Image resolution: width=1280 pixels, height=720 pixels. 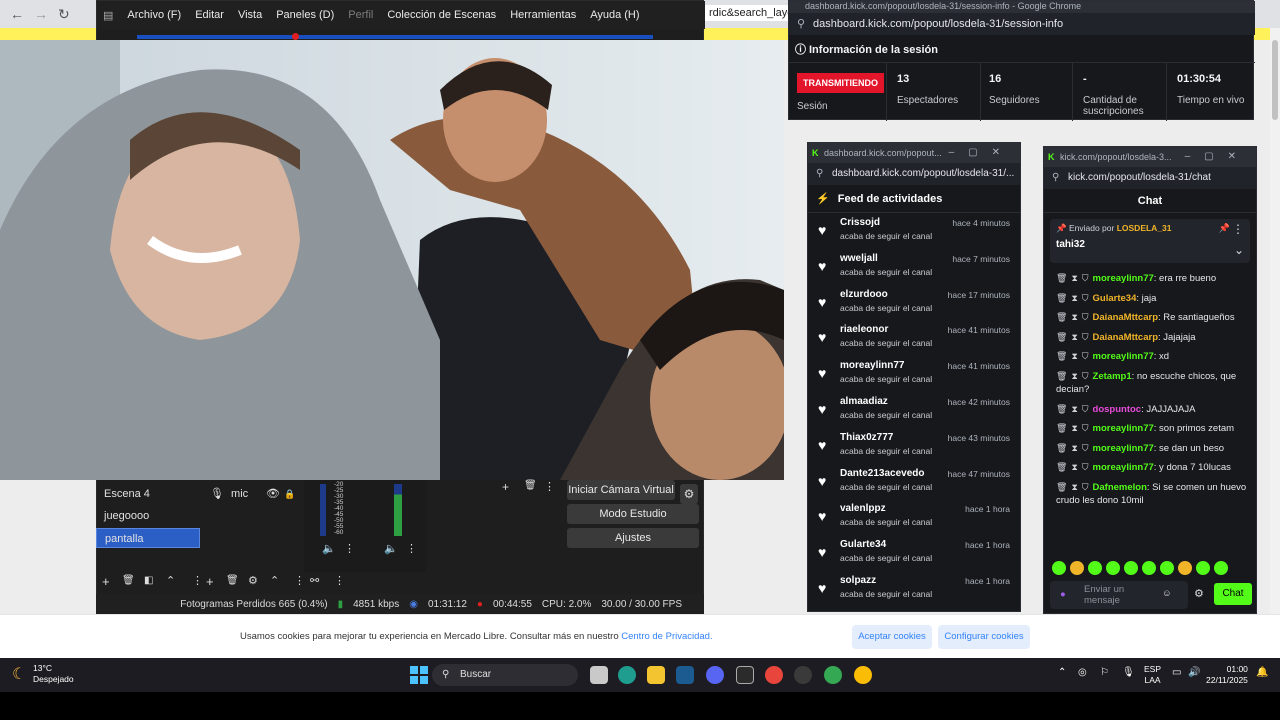 I want to click on eye-icon: 👁, so click(x=273, y=494).